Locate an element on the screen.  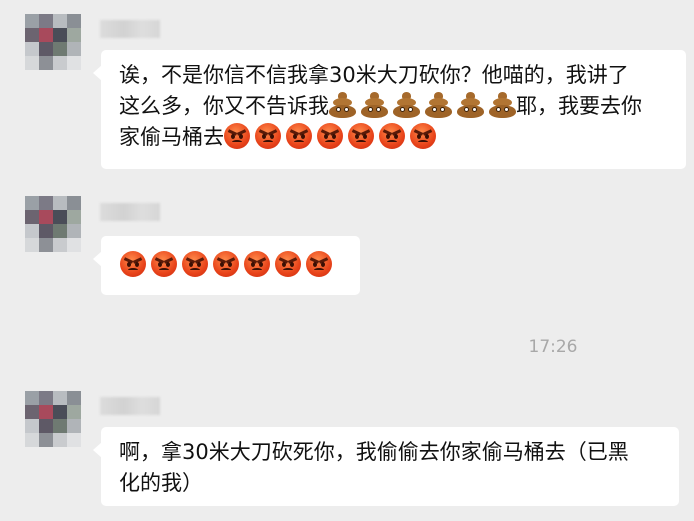
message-text-line: 啊，拿30米大刀砍死你，我偷偷去你家偷马桶去（已黑 is located at coordinates (374, 452).